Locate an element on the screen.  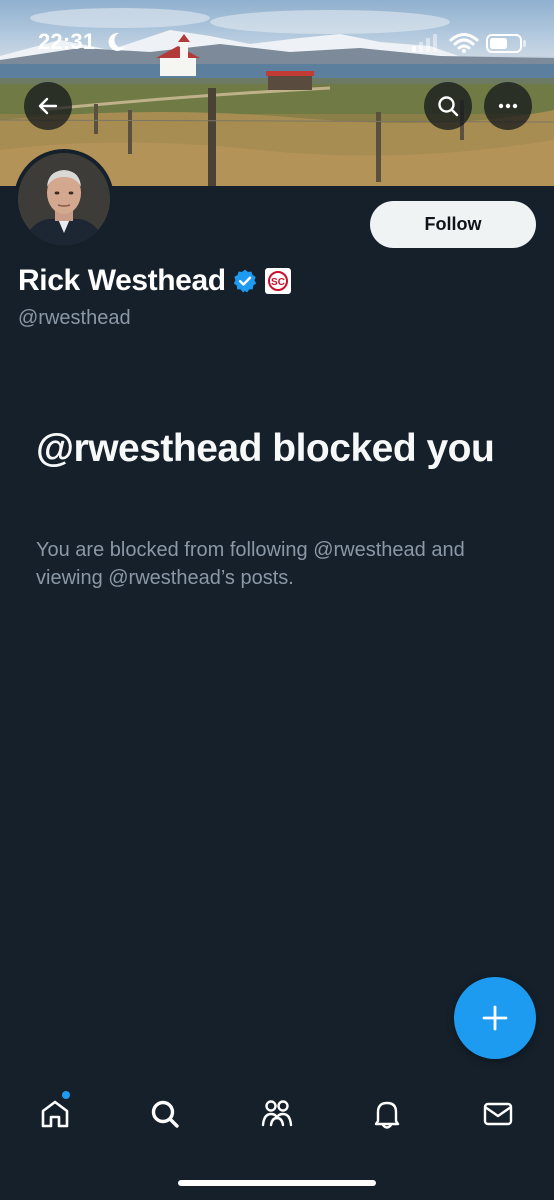
nav-notifications is located at coordinates (387, 1114).